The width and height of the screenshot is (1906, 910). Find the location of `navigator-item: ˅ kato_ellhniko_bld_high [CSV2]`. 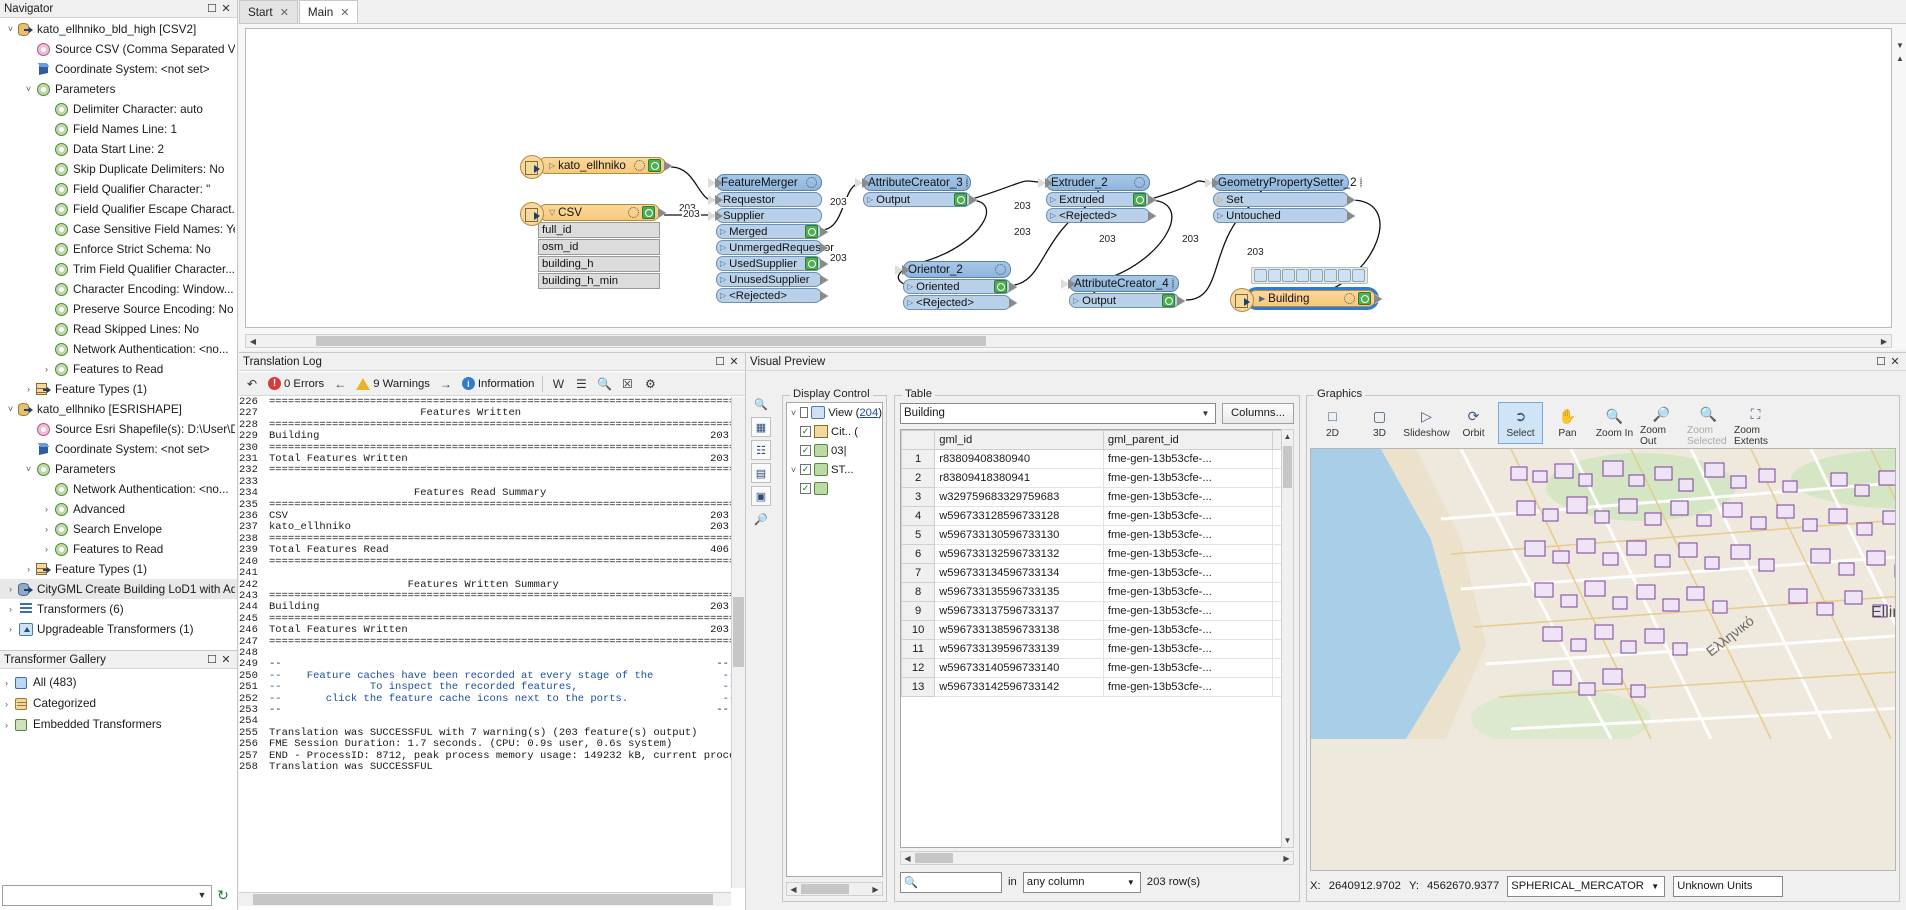

navigator-item: ˅ kato_ellhniko_bld_high [CSV2] is located at coordinates (118, 29).